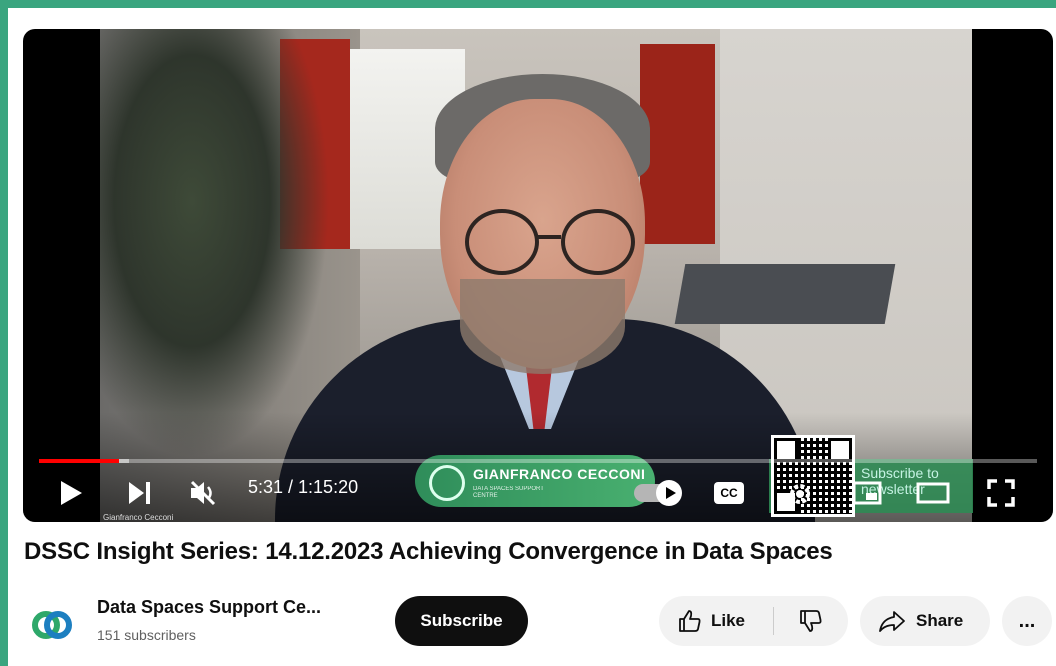 Image resolution: width=1056 pixels, height=666 pixels. I want to click on share-icon, so click(892, 621).